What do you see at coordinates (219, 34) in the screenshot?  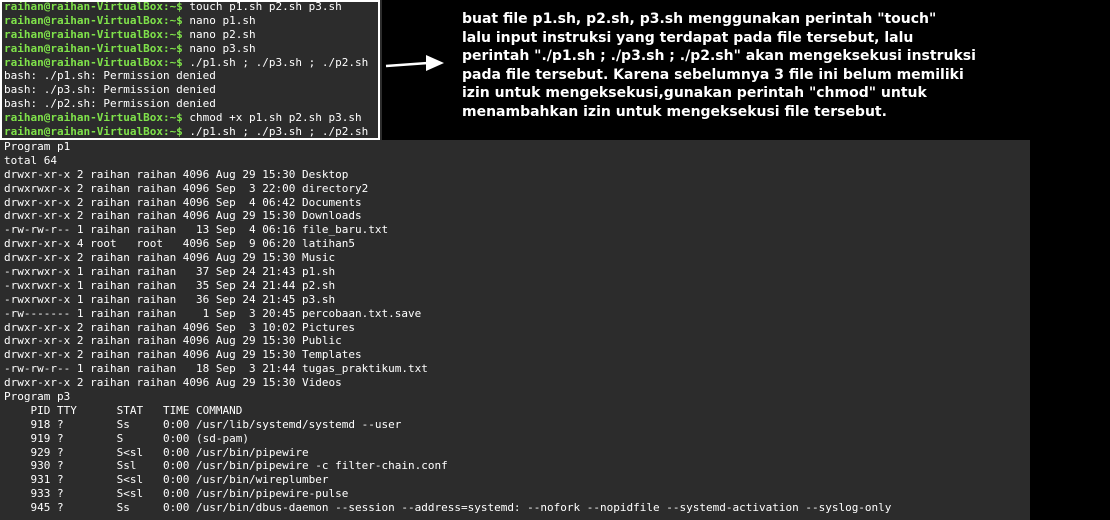 I see `command-text: nano p2.sh` at bounding box center [219, 34].